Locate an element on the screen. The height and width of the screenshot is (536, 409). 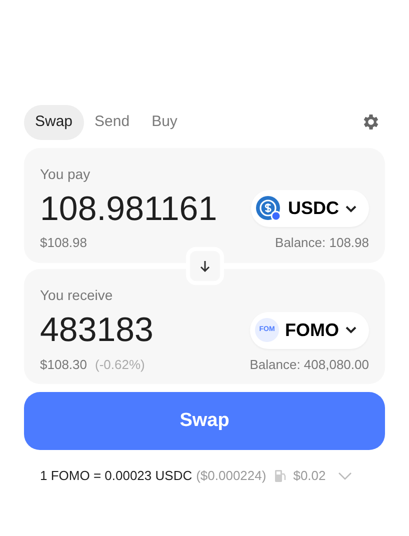
arrow-down-icon is located at coordinates (204, 266).